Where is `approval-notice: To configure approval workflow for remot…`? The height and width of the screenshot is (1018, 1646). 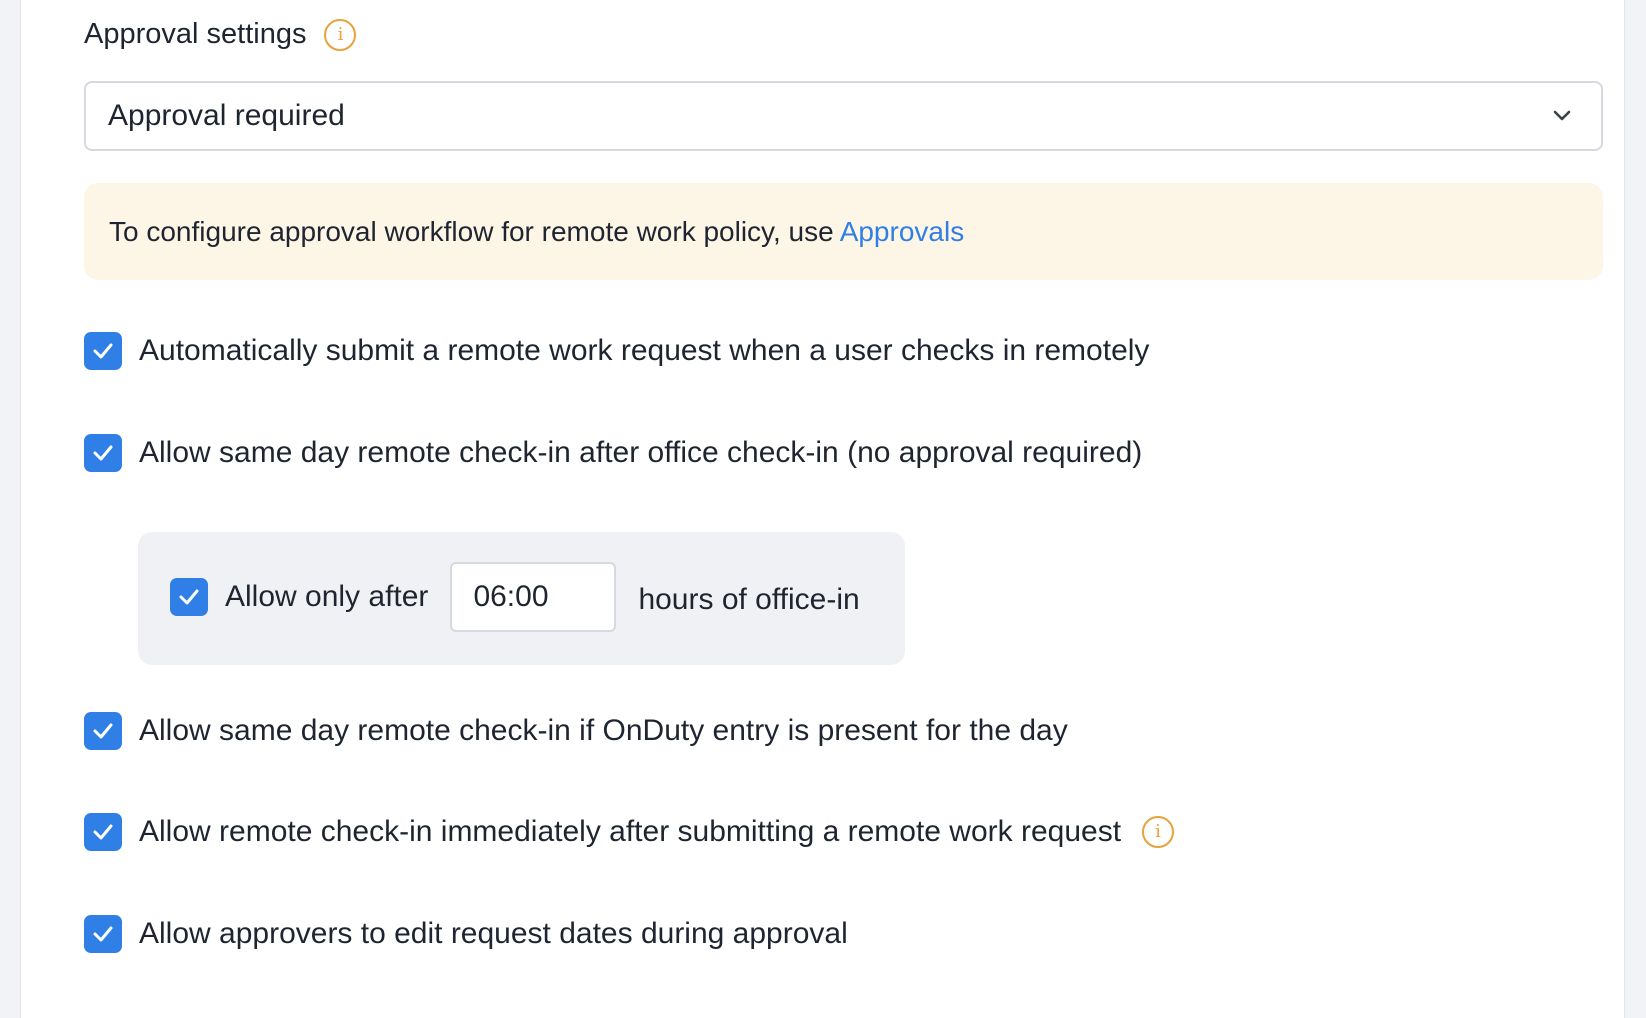 approval-notice: To configure approval workflow for remot… is located at coordinates (843, 231).